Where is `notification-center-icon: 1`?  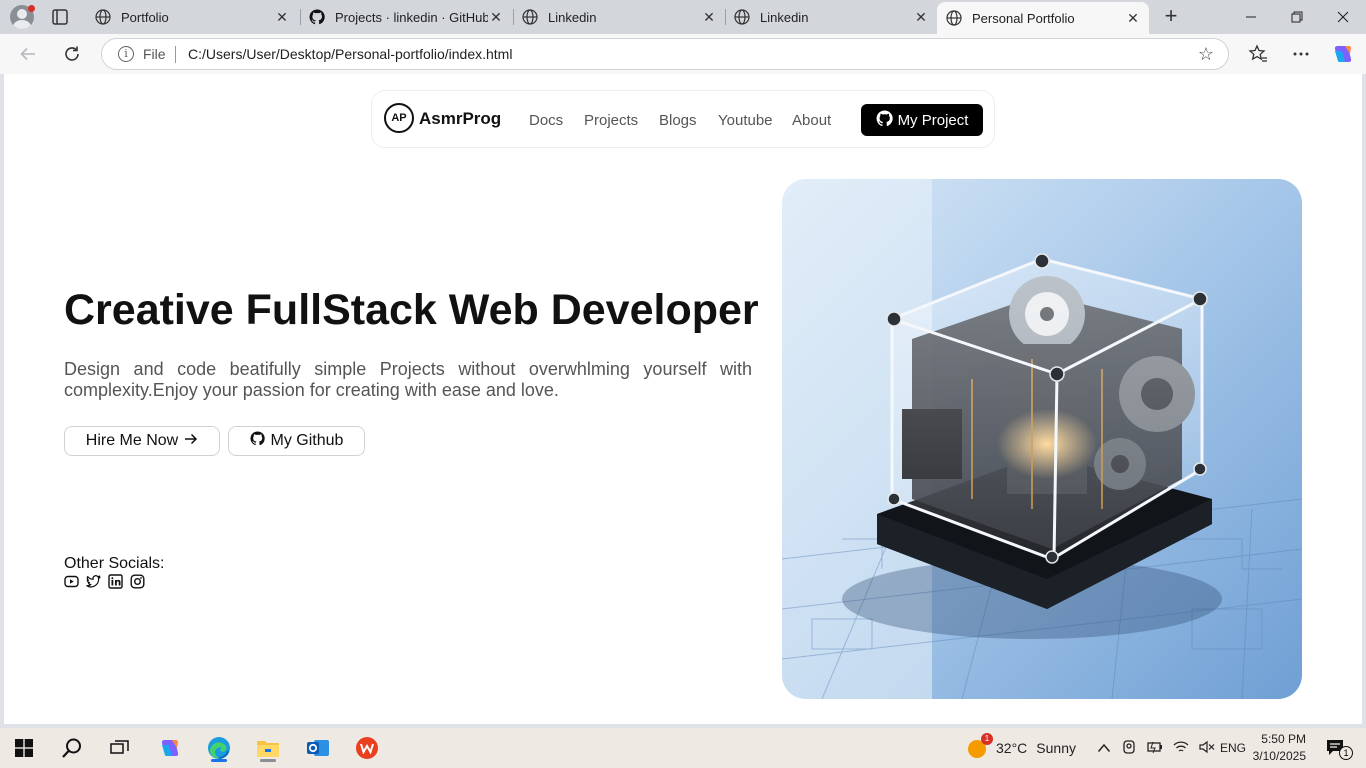 notification-center-icon: 1 is located at coordinates (1337, 748).